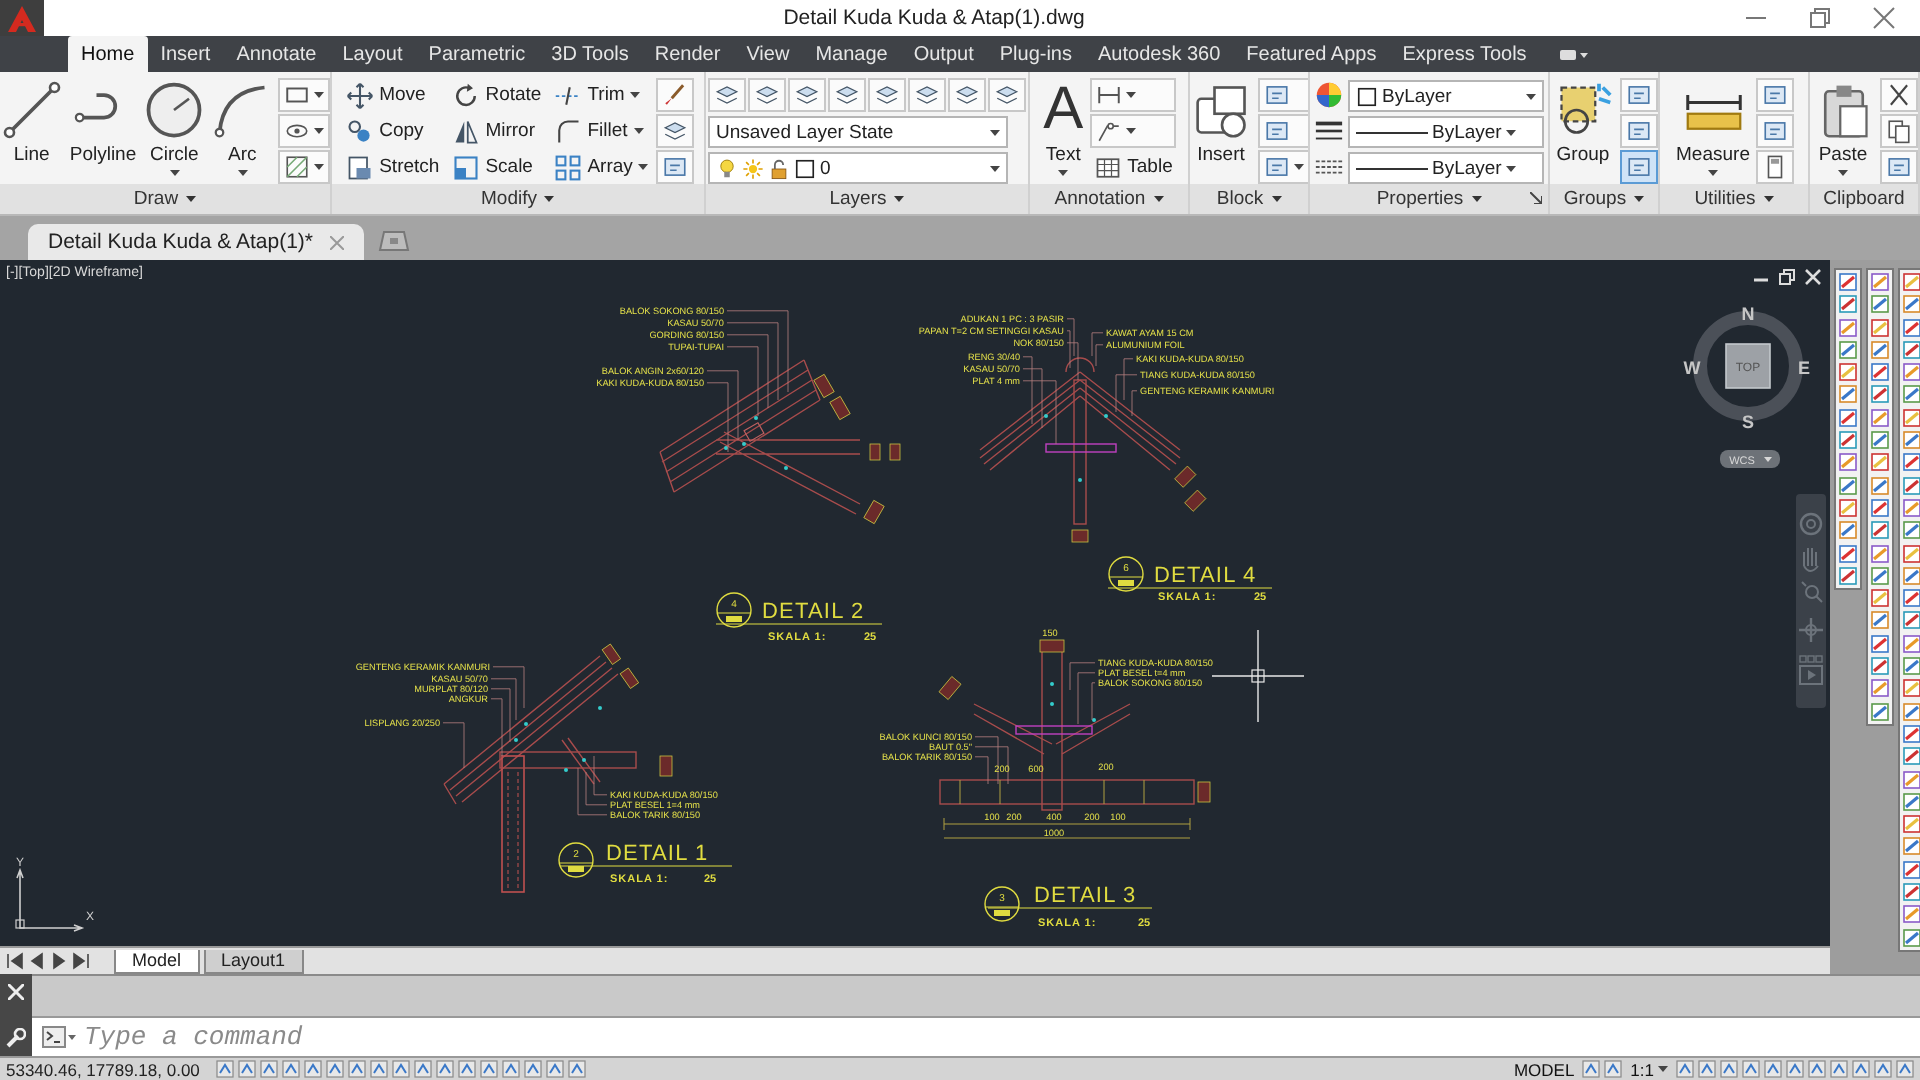 This screenshot has height=1080, width=1920. I want to click on ribbon-tab: View, so click(768, 54).